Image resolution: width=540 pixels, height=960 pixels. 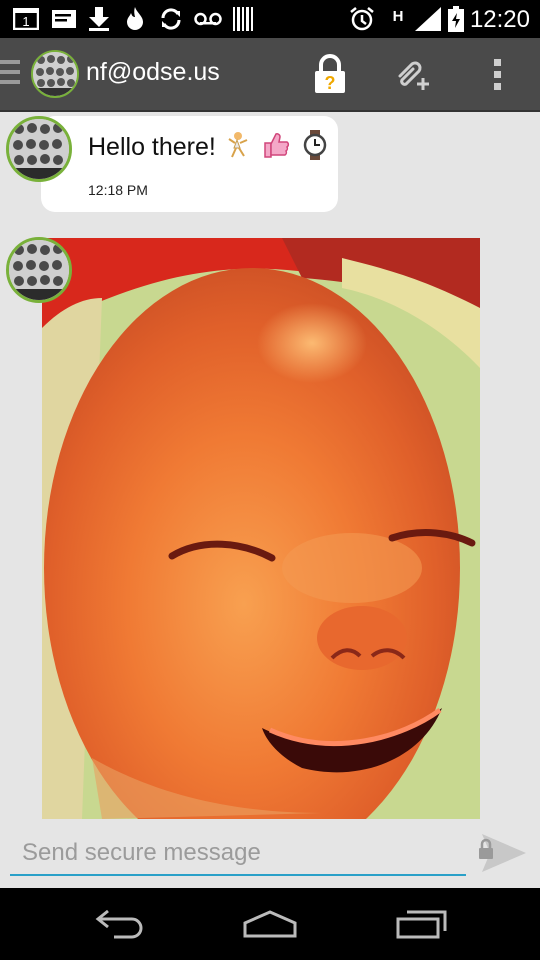 What do you see at coordinates (502, 853) in the screenshot?
I see `send-button` at bounding box center [502, 853].